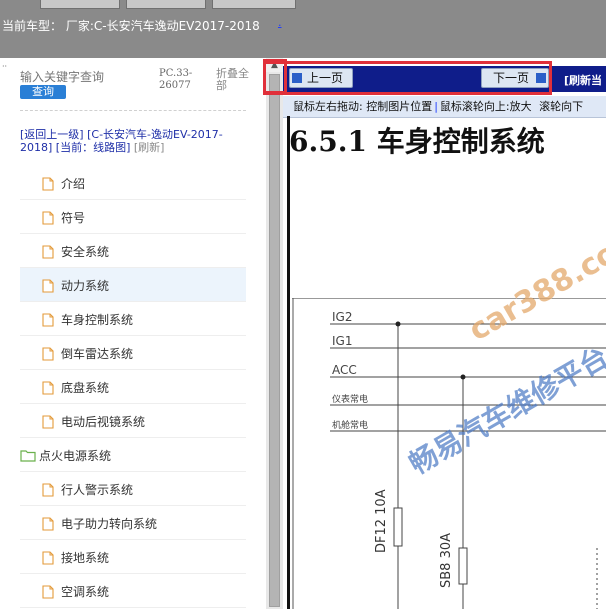 The height and width of the screenshot is (609, 606). I want to click on tree-item: 符号, so click(133, 217).